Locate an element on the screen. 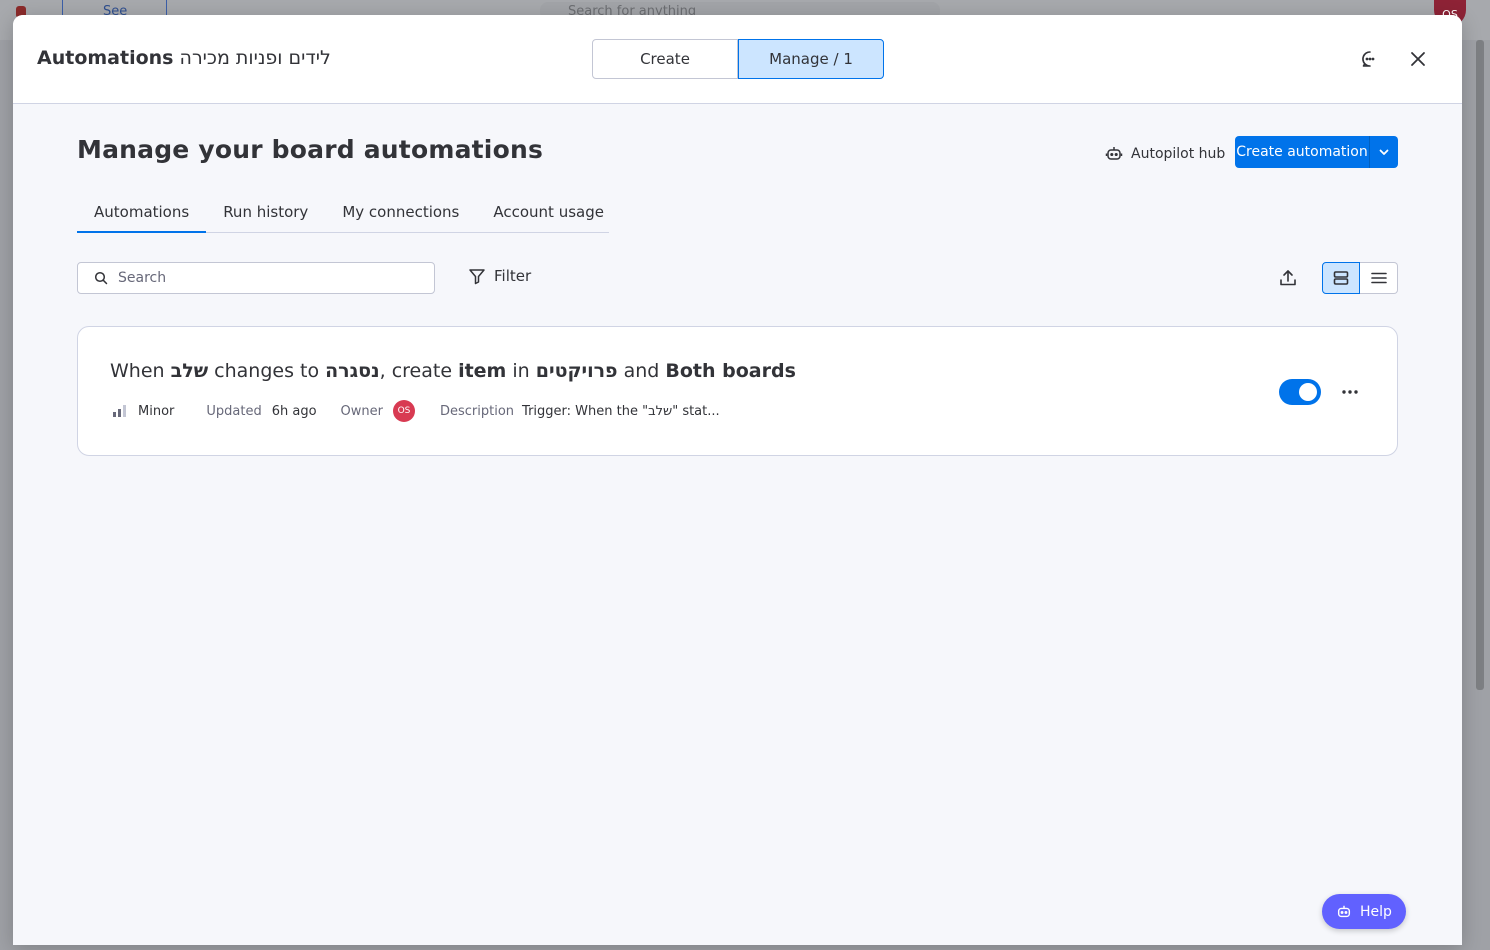 This screenshot has height=950, width=1490. filter-button: Filter is located at coordinates (499, 276).